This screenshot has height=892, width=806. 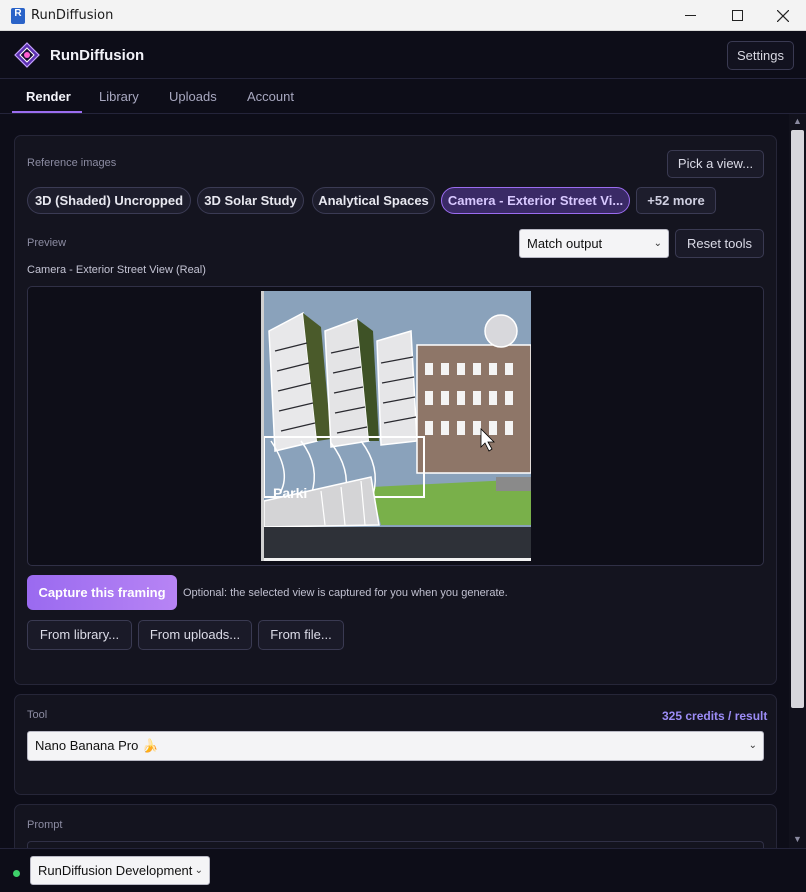 I want to click on tab-library: Library, so click(x=119, y=96).